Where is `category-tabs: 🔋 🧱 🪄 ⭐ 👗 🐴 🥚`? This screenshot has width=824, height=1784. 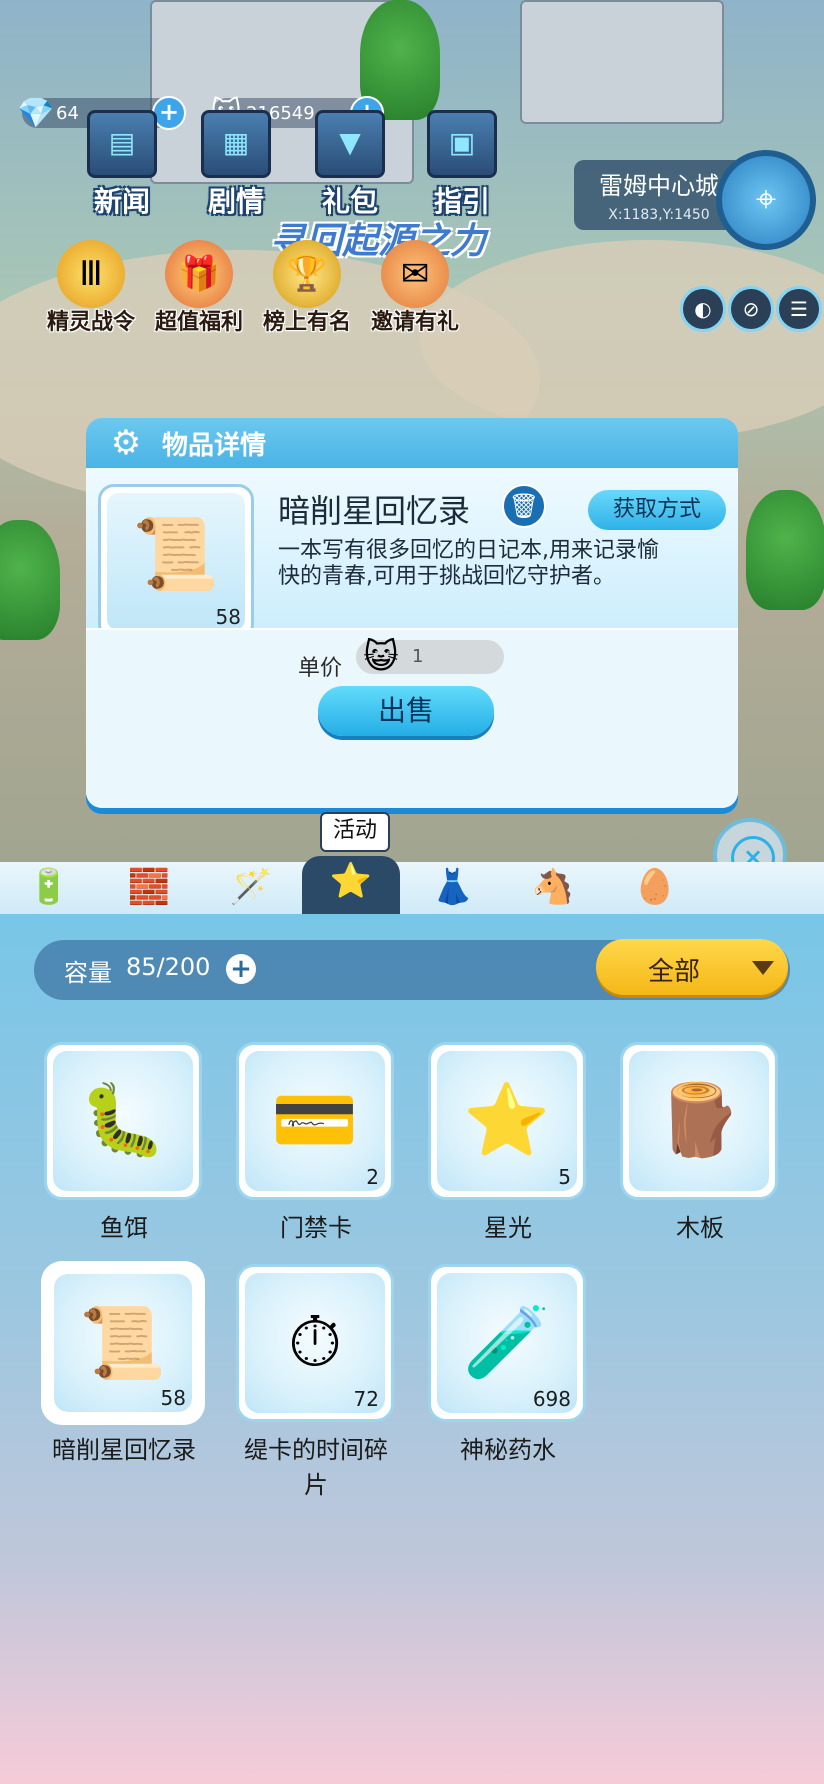 category-tabs: 🔋 🧱 🪄 ⭐ 👗 🐴 🥚 is located at coordinates (412, 885).